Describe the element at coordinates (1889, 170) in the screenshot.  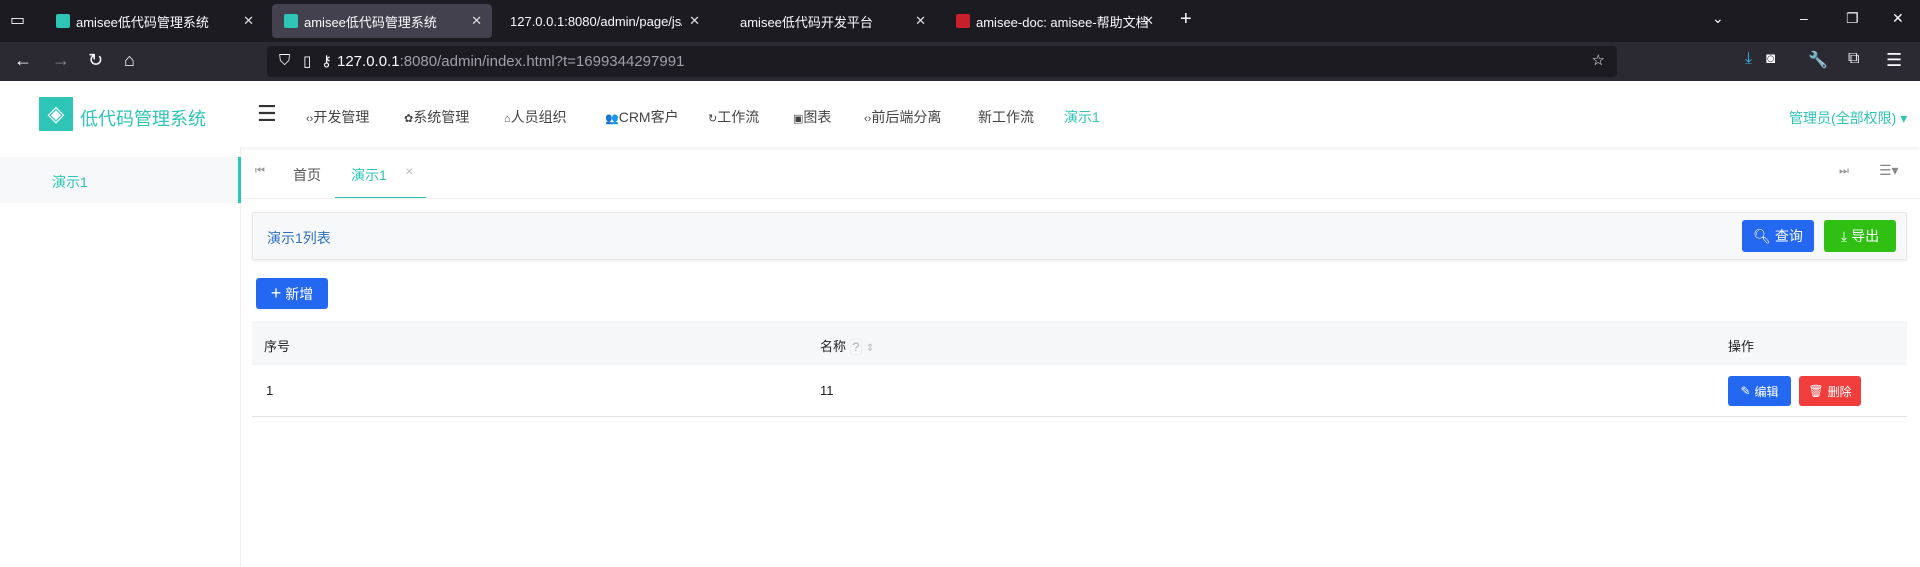
I see `tab-options-icon: ☰▾` at that location.